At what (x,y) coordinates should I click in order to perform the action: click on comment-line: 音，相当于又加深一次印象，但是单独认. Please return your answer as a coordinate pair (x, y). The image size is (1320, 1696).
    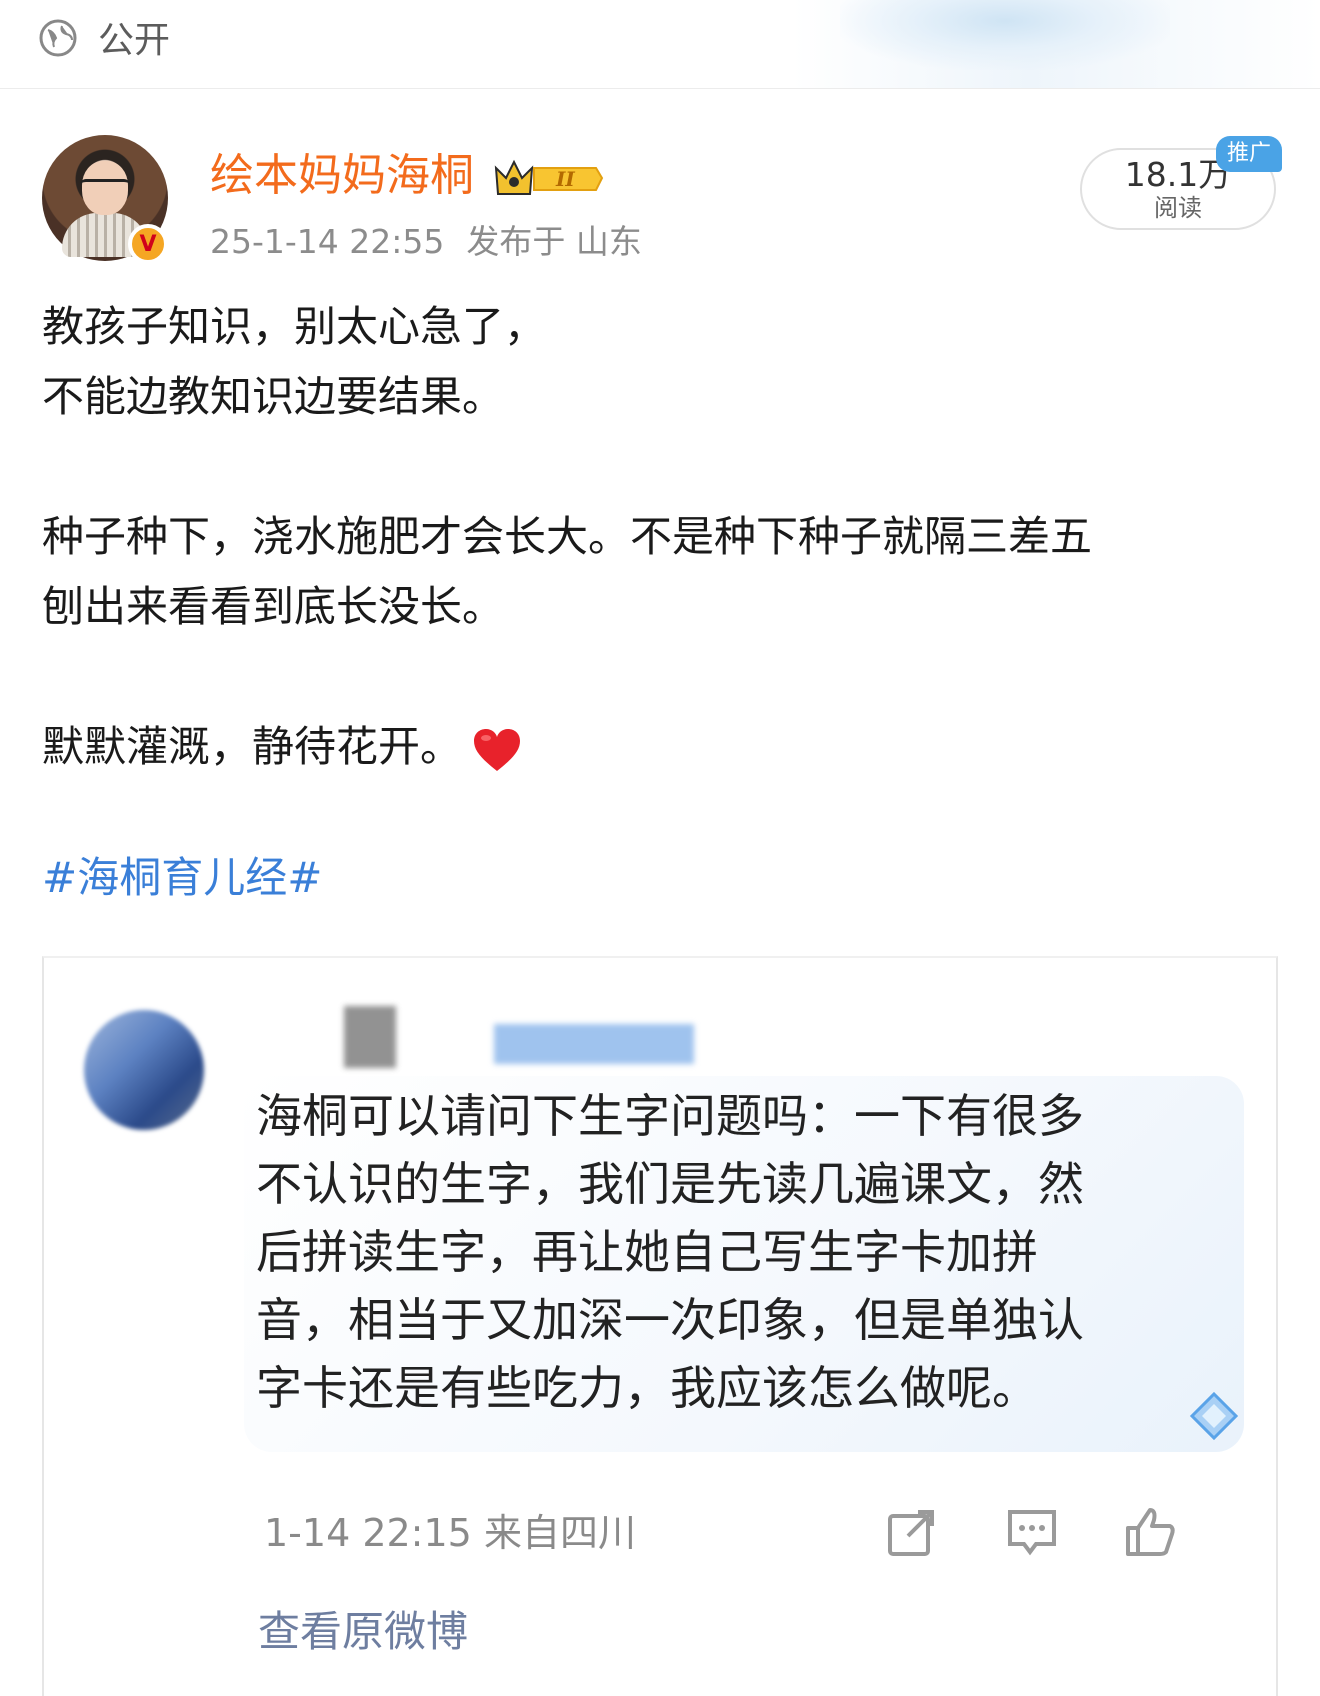
    Looking at the image, I should click on (670, 1320).